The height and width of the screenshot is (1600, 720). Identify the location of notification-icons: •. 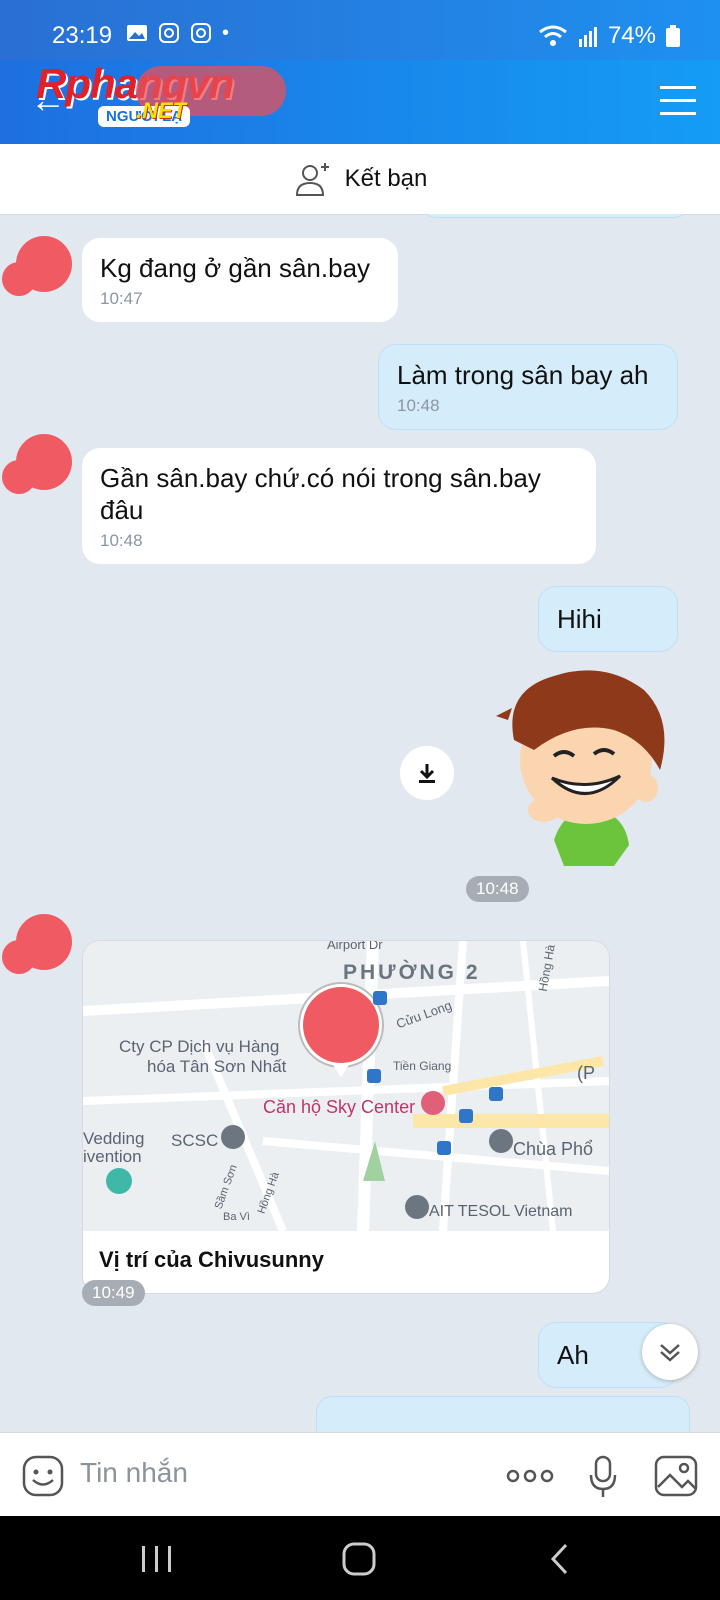
(177, 33).